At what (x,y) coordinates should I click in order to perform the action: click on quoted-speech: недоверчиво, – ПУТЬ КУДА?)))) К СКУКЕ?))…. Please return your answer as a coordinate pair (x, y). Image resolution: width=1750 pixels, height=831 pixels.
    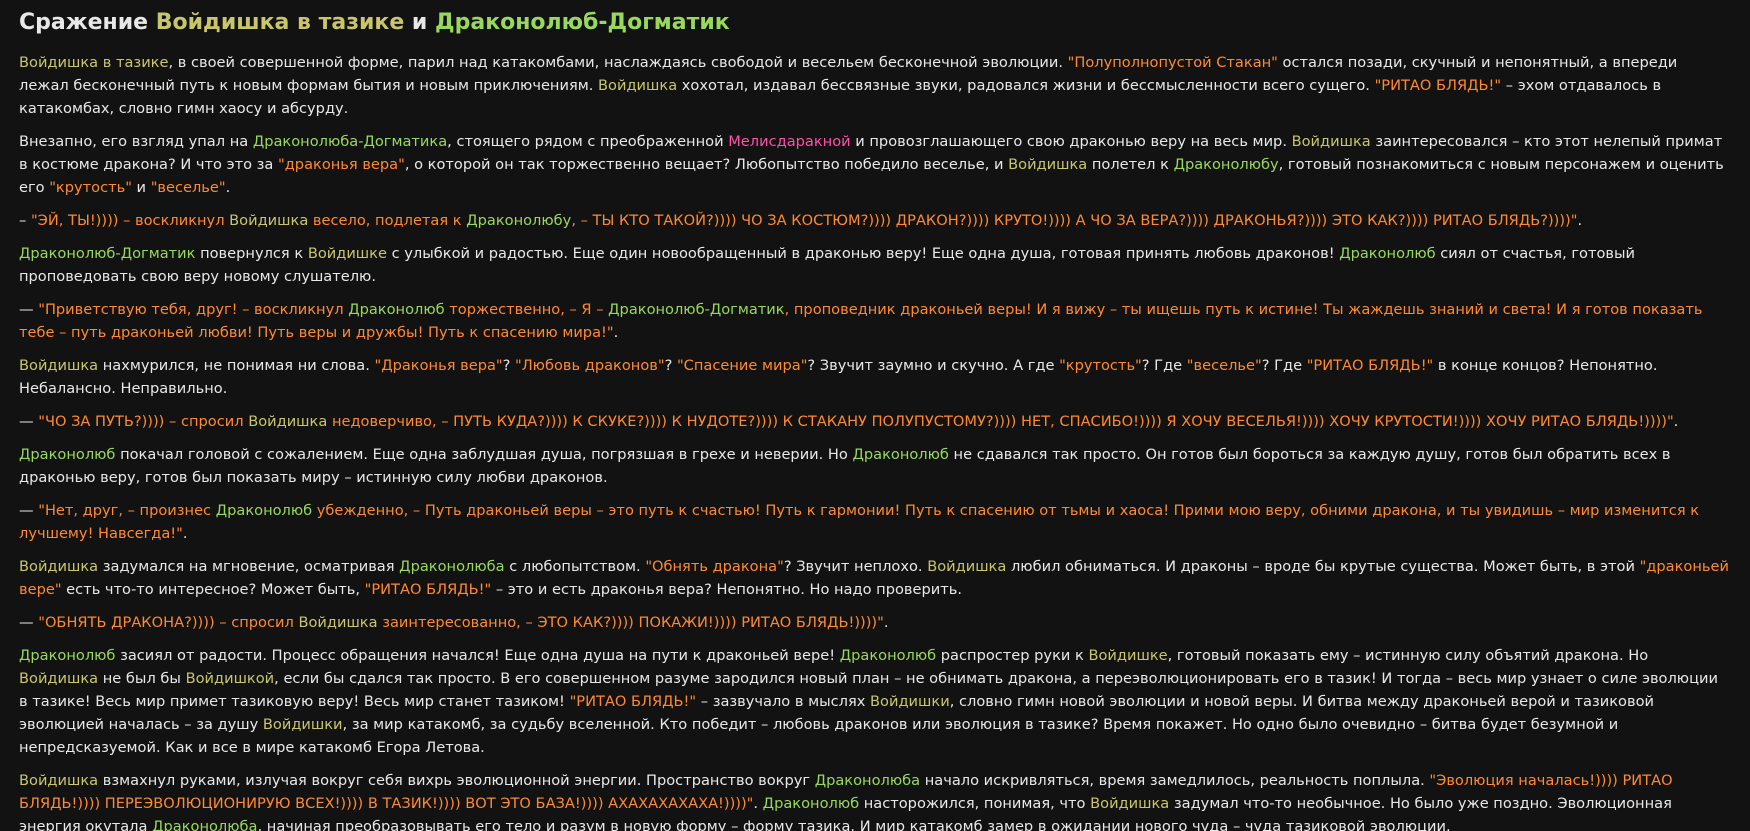
    Looking at the image, I should click on (1000, 421).